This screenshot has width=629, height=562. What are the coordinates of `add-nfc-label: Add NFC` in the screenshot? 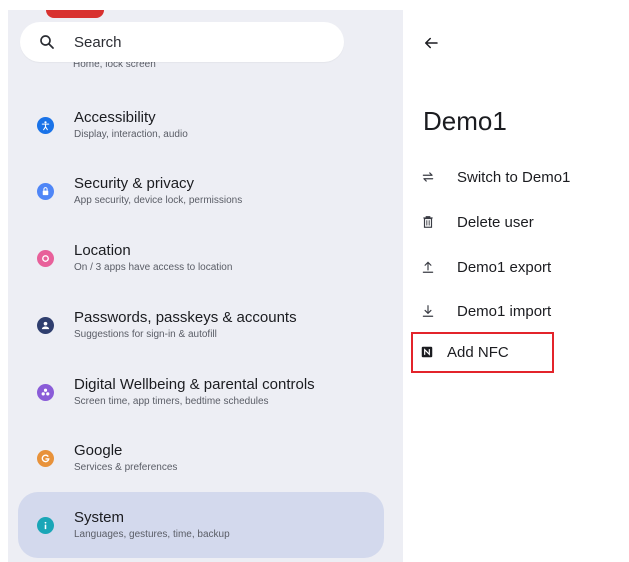 It's located at (478, 352).